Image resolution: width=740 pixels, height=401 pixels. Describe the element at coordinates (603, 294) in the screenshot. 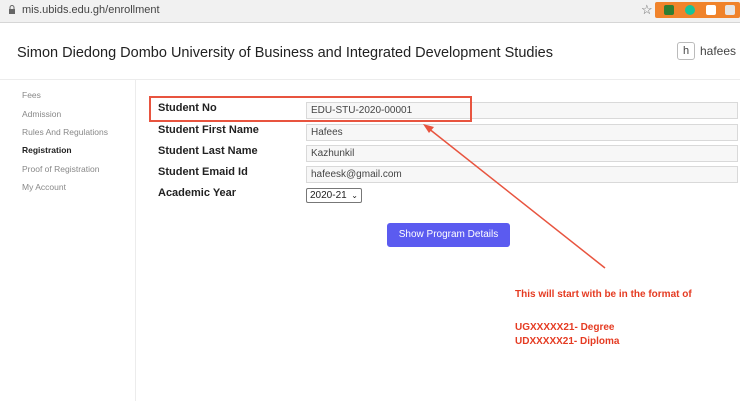

I see `annotation-text-format: This will start with be in the format of` at that location.